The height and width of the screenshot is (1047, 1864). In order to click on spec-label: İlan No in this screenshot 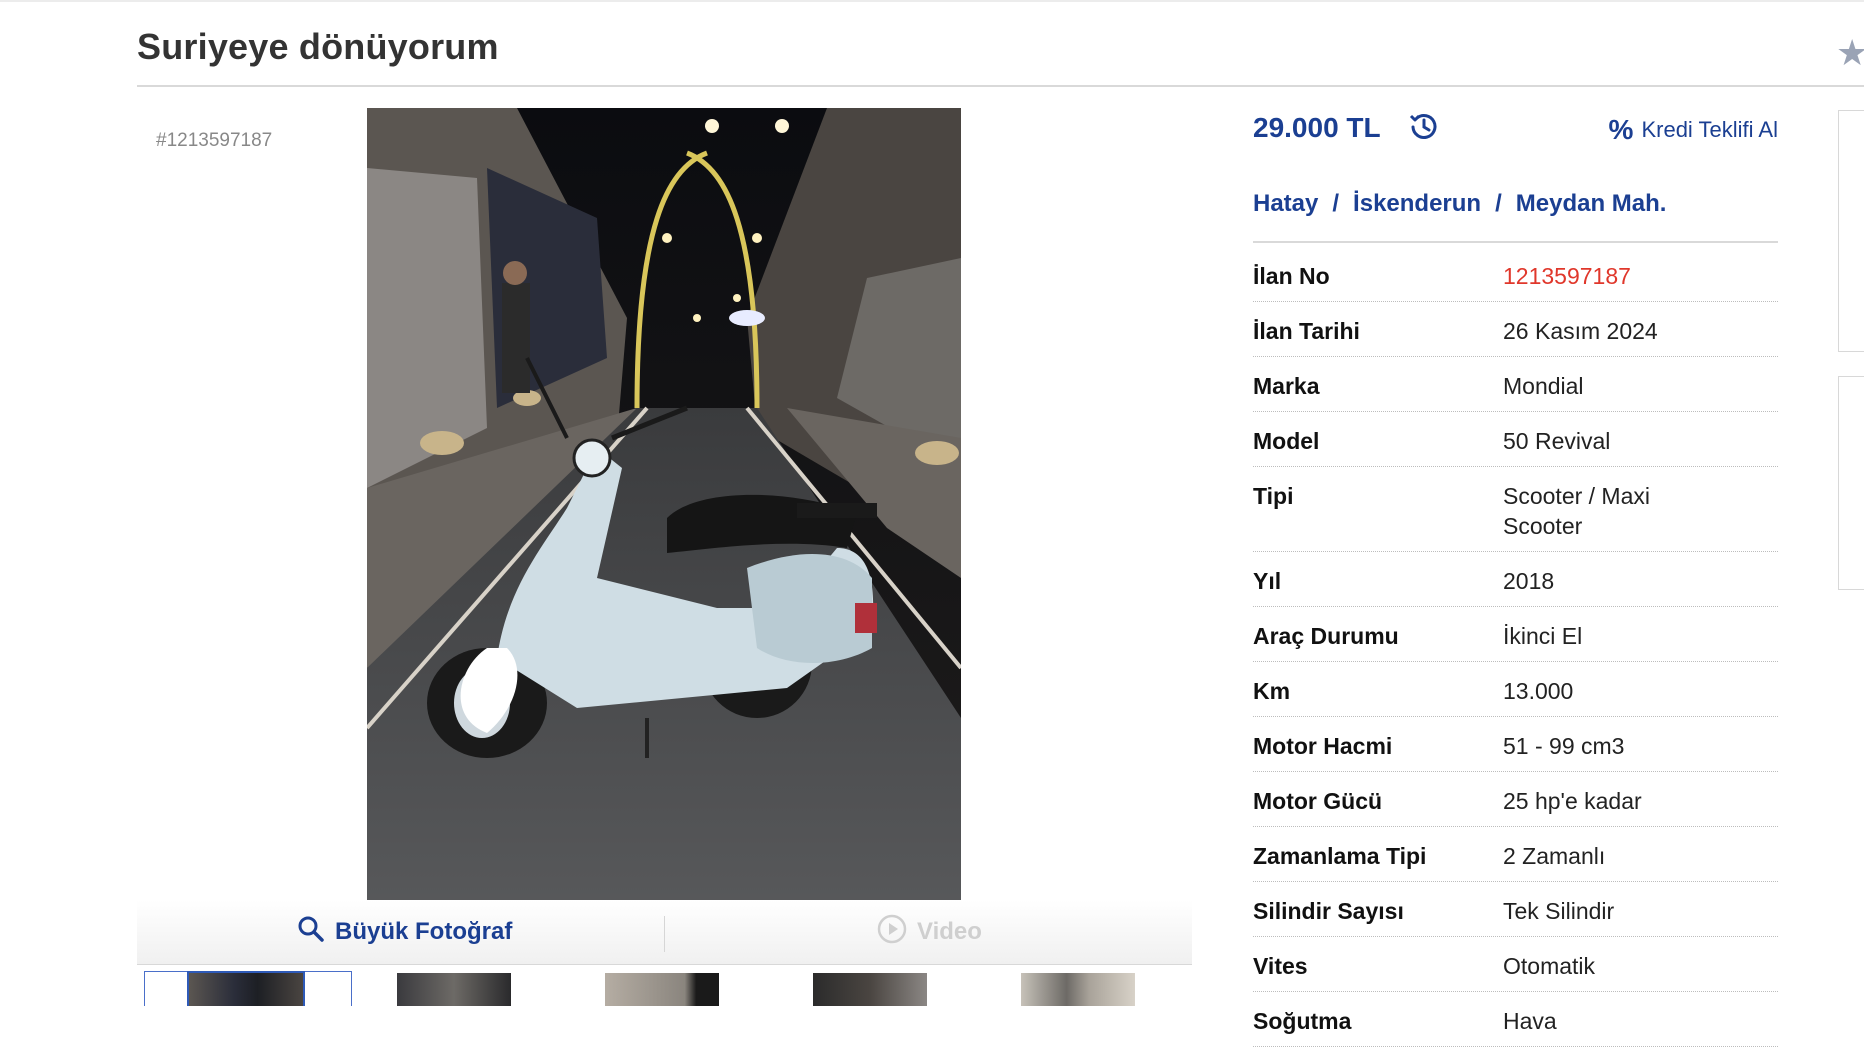, I will do `click(1291, 276)`.